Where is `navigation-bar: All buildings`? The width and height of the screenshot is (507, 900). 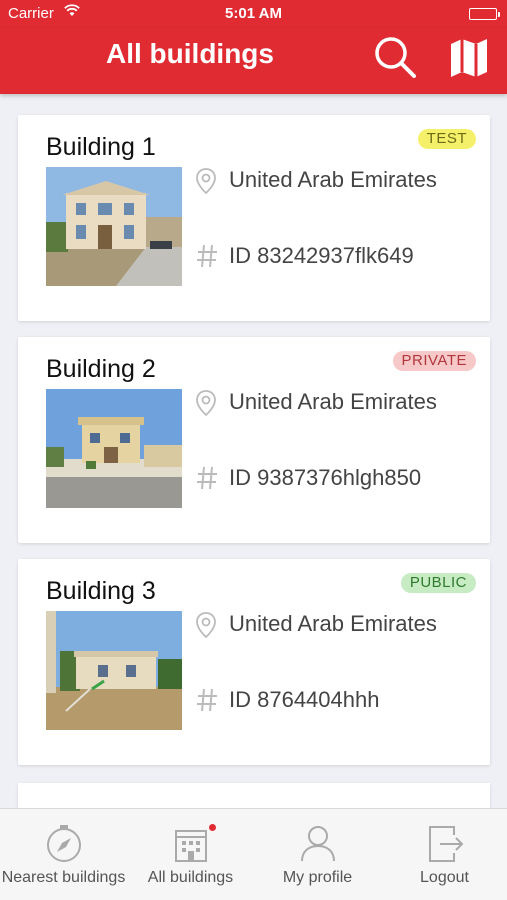
navigation-bar: All buildings is located at coordinates (253, 61).